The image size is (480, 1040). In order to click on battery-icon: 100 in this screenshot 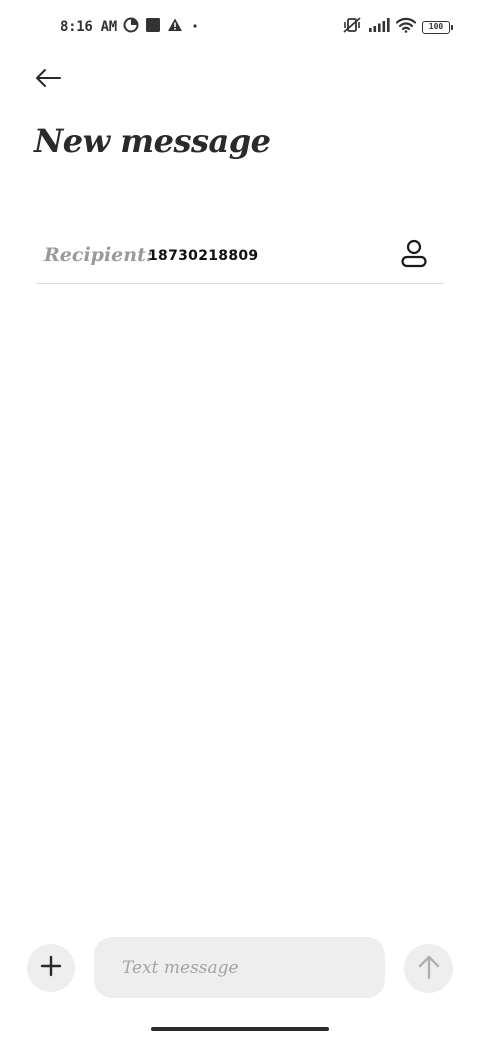, I will do `click(437, 27)`.